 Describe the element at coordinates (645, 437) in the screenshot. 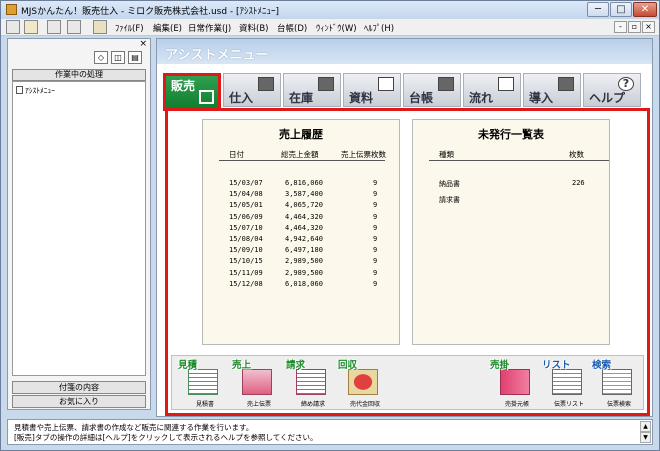

I see `scroll-down-icon: ▼` at that location.